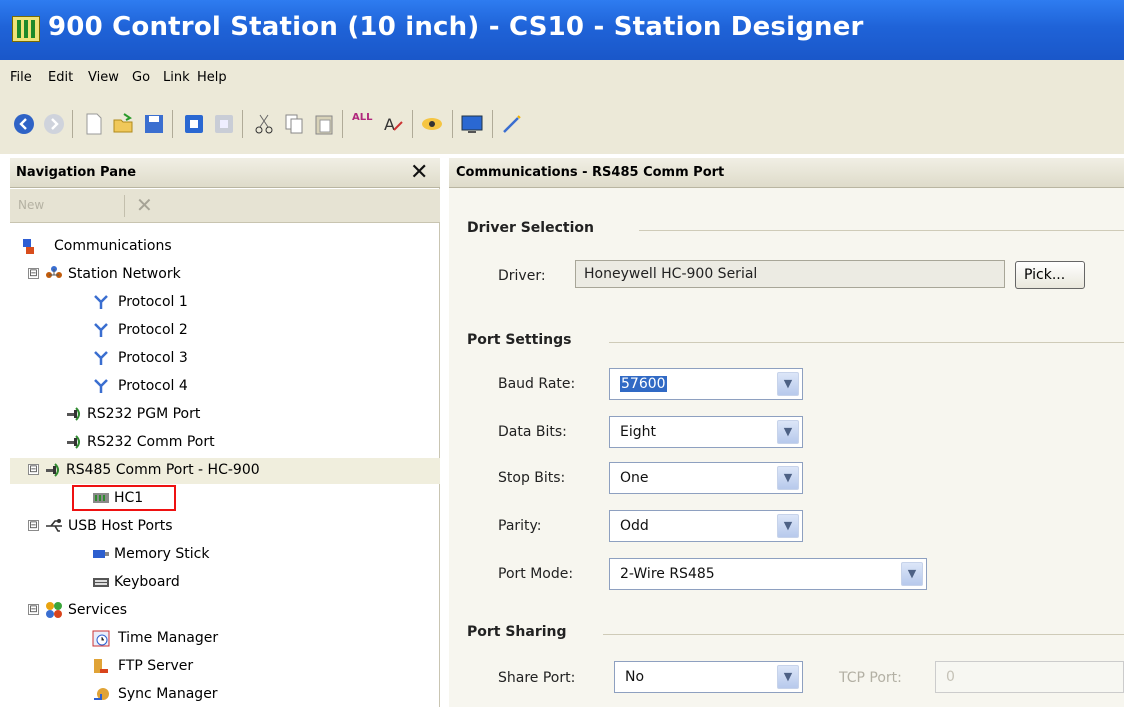  Describe the element at coordinates (519, 340) in the screenshot. I see `port-settings-title: Port Settings` at that location.